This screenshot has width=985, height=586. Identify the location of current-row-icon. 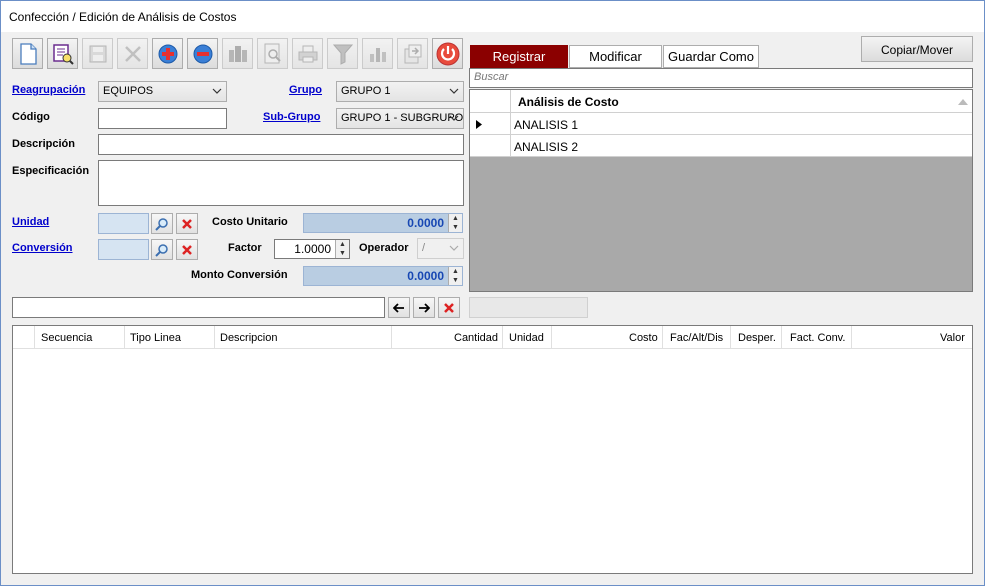
(479, 124).